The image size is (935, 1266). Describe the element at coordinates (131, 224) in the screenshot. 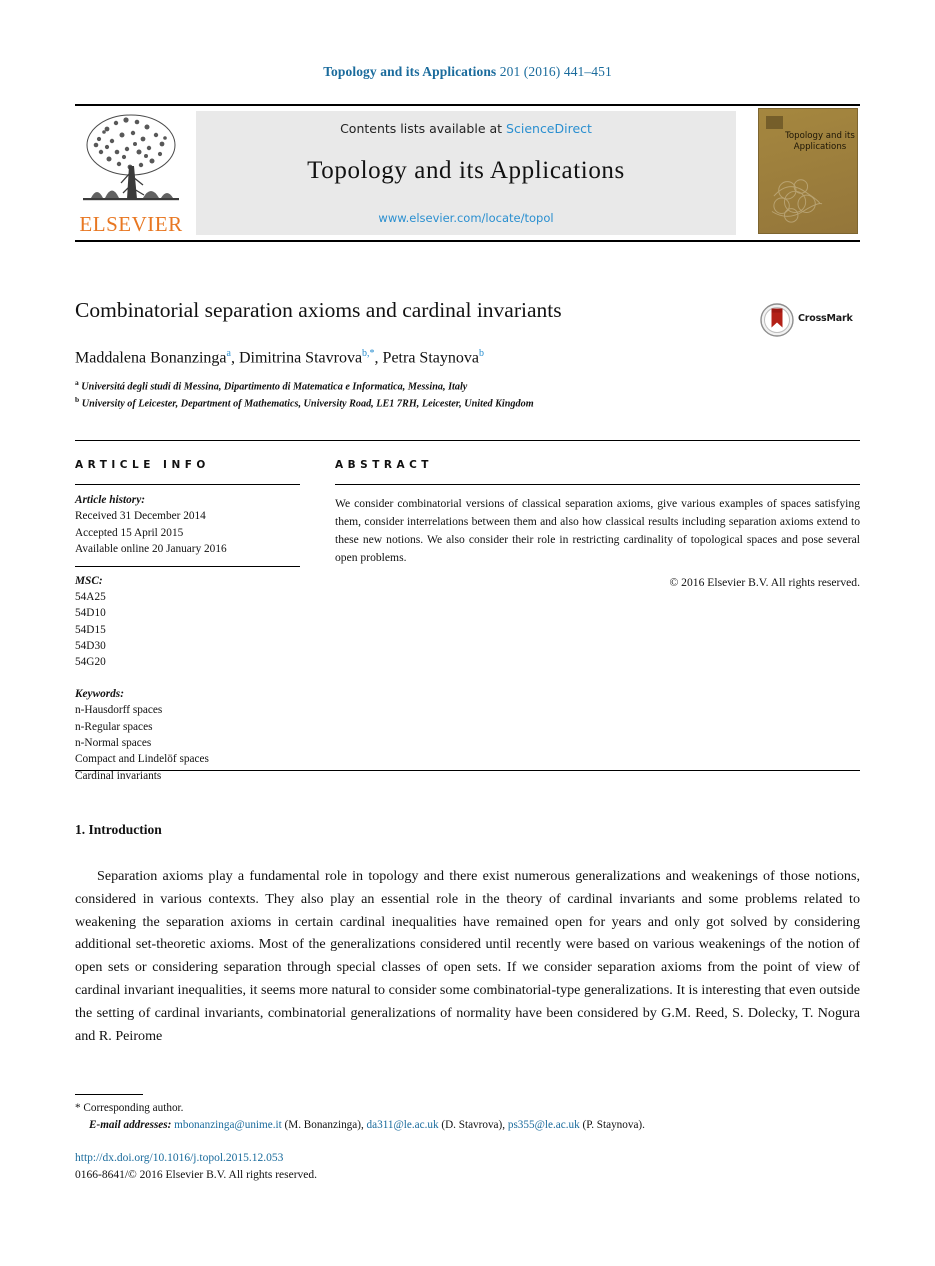

I see `elsevier-wordmark: ELSEVIER` at that location.